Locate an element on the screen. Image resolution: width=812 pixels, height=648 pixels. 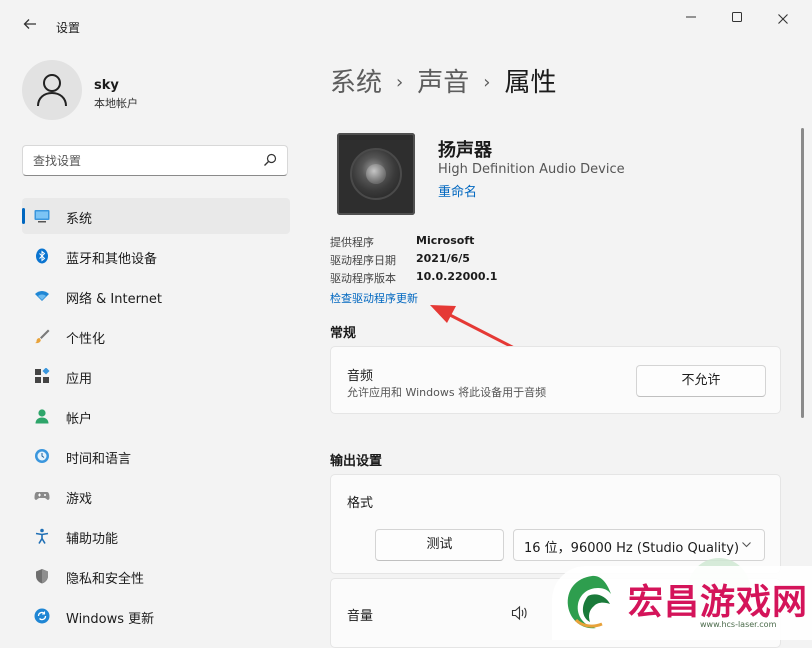
sidebar-item-personalization: 个性化 is located at coordinates (156, 336).